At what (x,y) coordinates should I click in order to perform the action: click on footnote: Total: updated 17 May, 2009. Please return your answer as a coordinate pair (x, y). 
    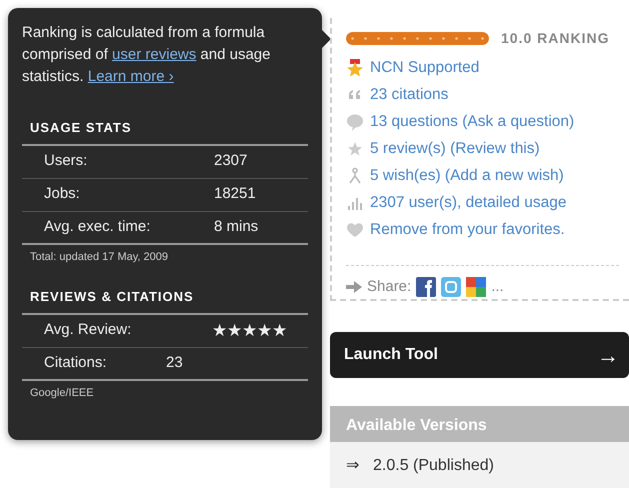
    Looking at the image, I should click on (99, 257).